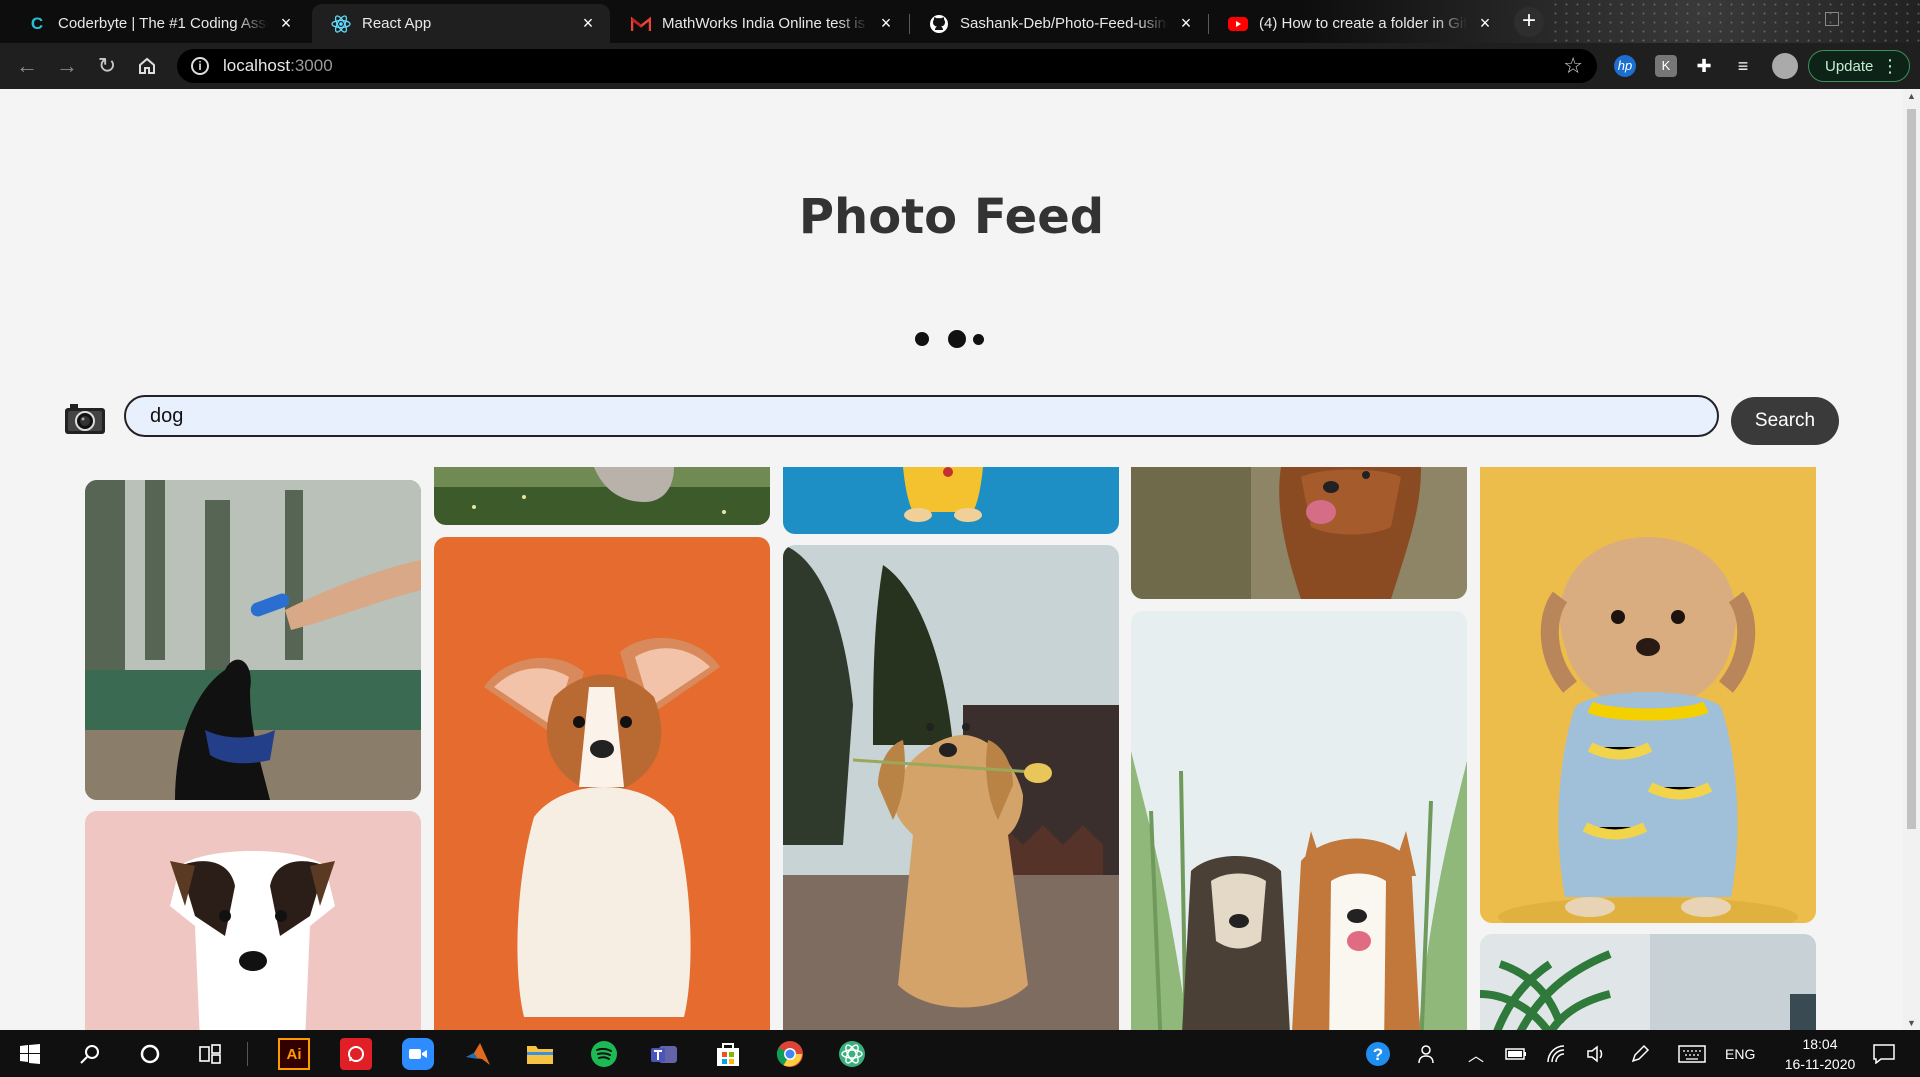 The width and height of the screenshot is (1920, 1077). I want to click on scroll-down-icon: ▼, so click(1911, 1023).